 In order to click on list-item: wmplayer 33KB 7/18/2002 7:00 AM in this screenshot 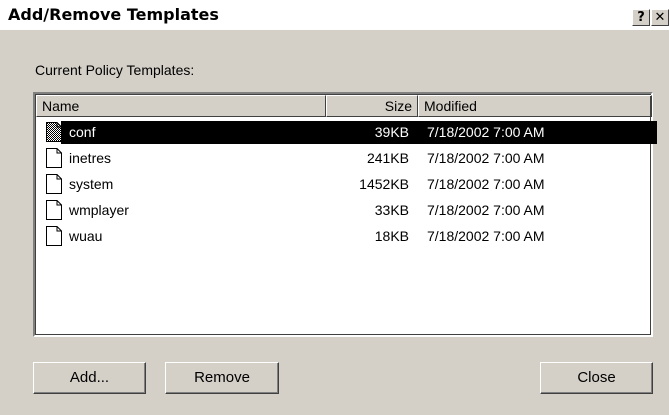, I will do `click(345, 210)`.